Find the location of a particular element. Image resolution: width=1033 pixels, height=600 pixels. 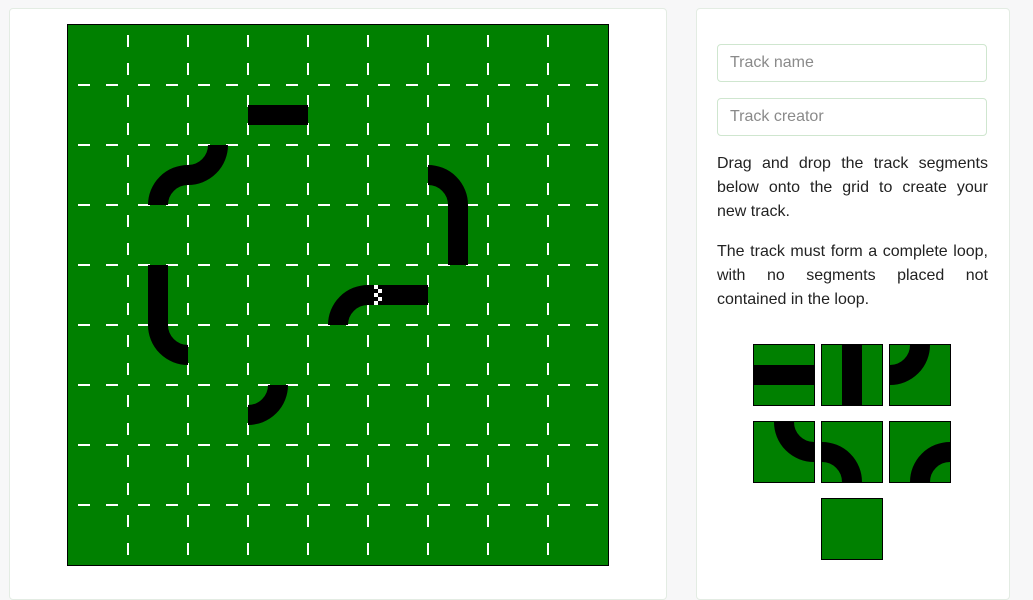

track-segment-curve-left-bottom is located at coordinates (447, 185).